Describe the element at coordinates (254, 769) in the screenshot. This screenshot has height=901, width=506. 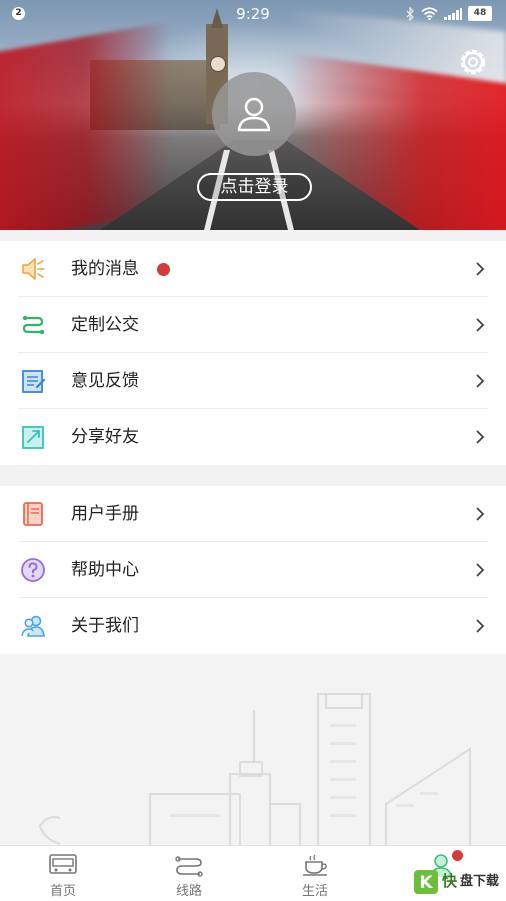
I see `skyline-graphic` at that location.